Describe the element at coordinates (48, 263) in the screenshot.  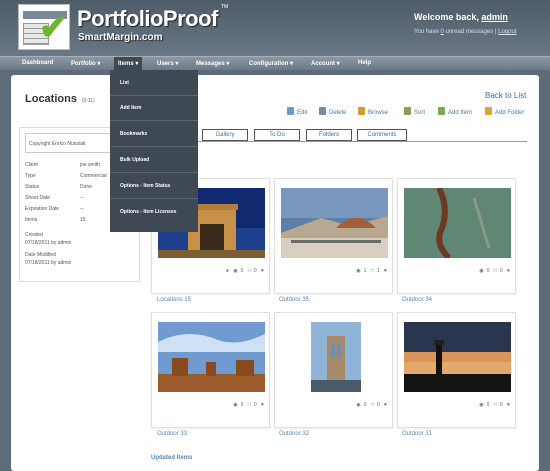
I see `modified-value: 07/18/2011 by admin` at that location.